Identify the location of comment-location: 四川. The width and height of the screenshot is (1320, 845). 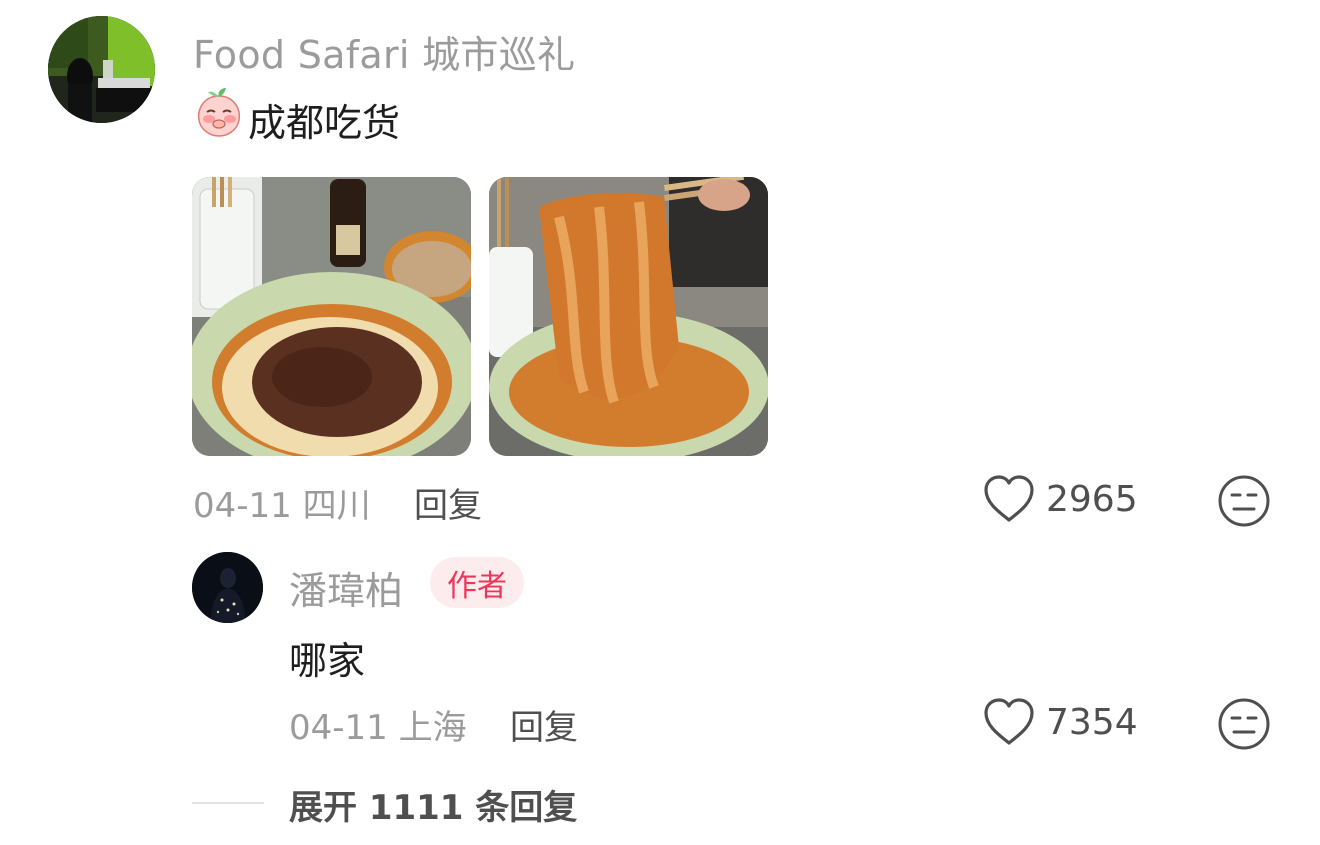
(336, 506).